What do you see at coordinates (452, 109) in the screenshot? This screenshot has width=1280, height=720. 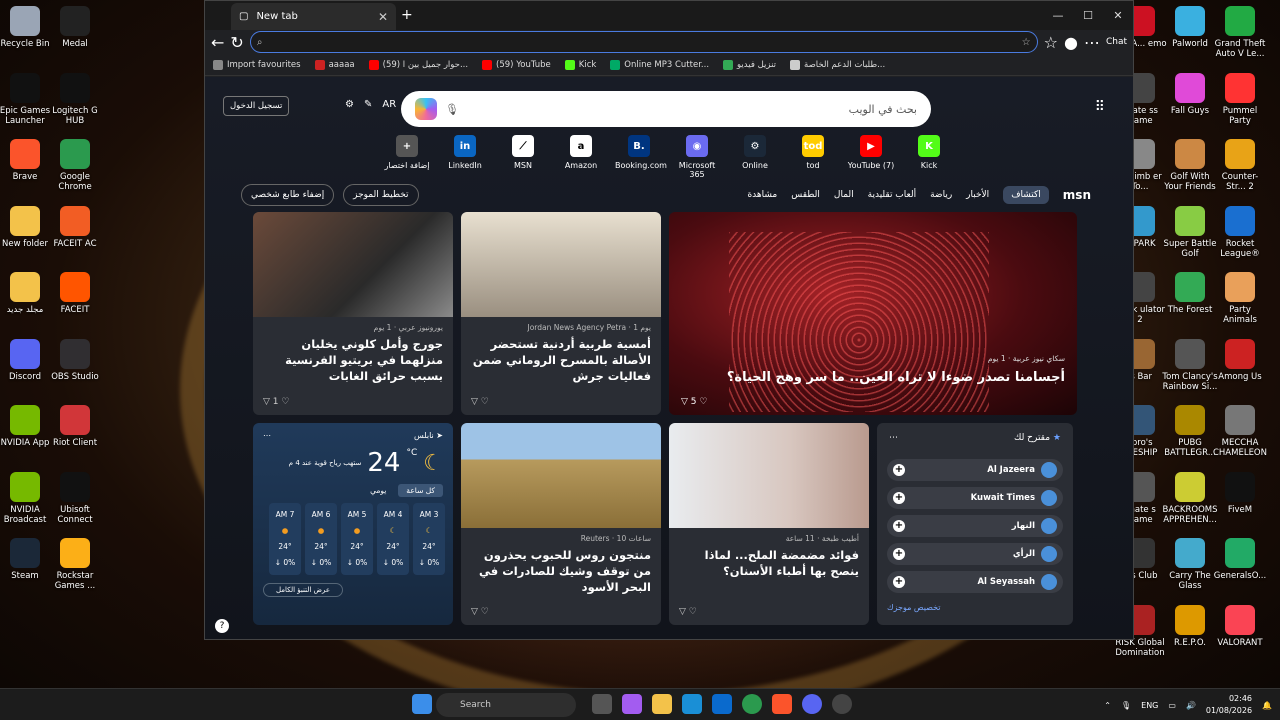 I see `mic-icon: 🎙` at bounding box center [452, 109].